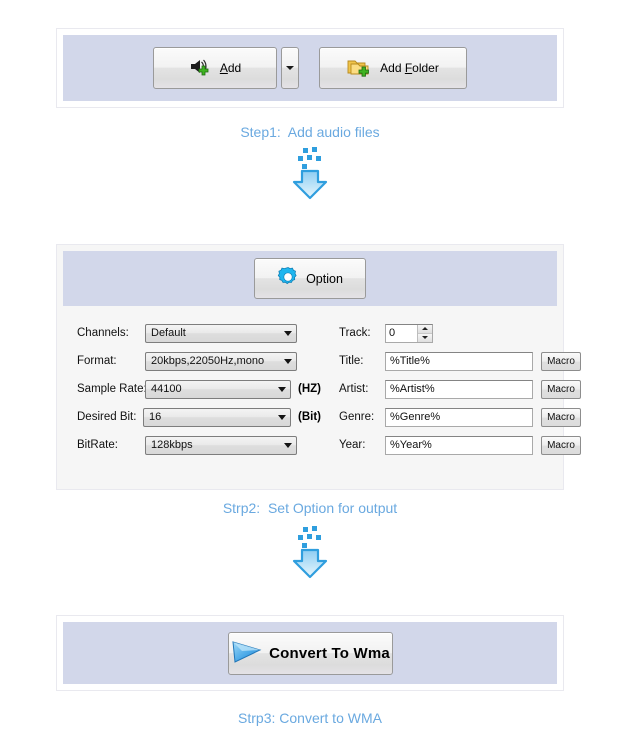  I want to click on field-row-bitrate: BitRate: 128kbps, so click(199, 445).